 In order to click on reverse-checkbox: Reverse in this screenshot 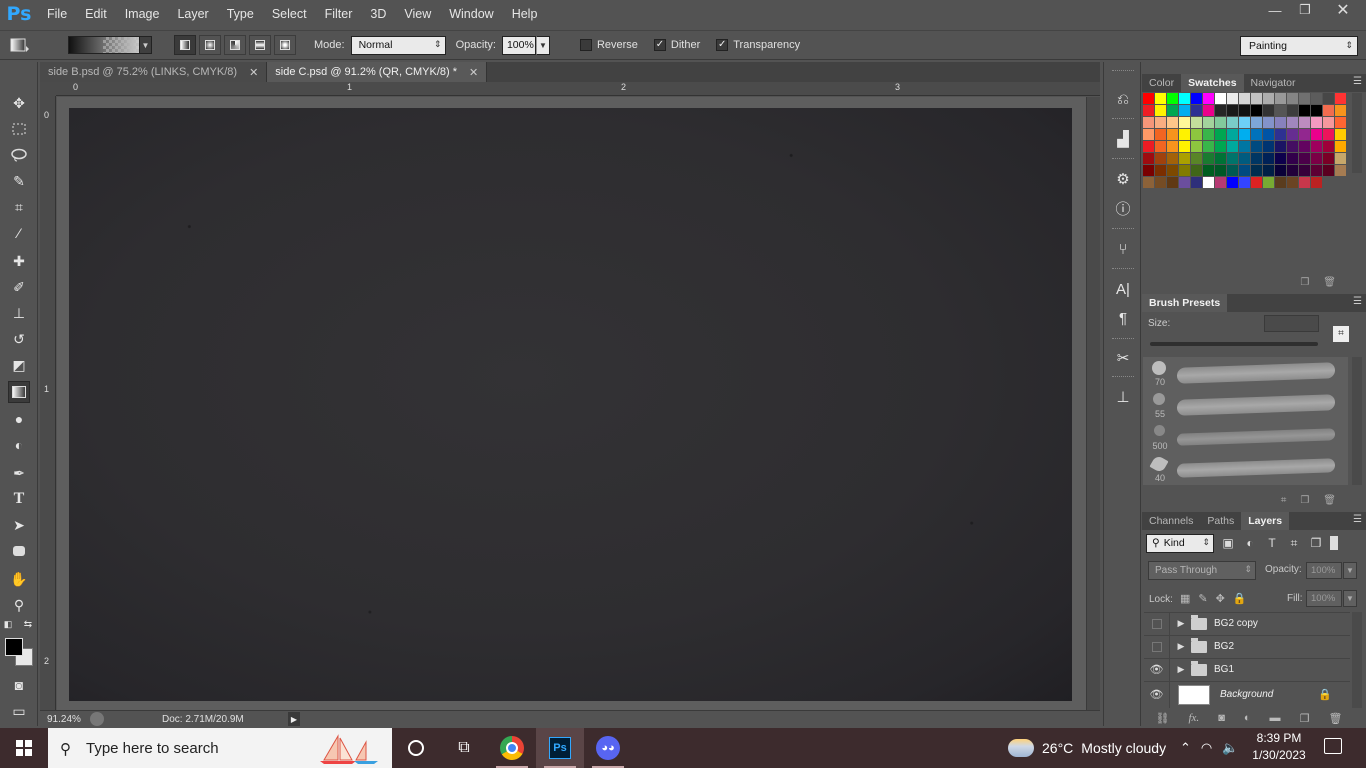, I will do `click(608, 45)`.